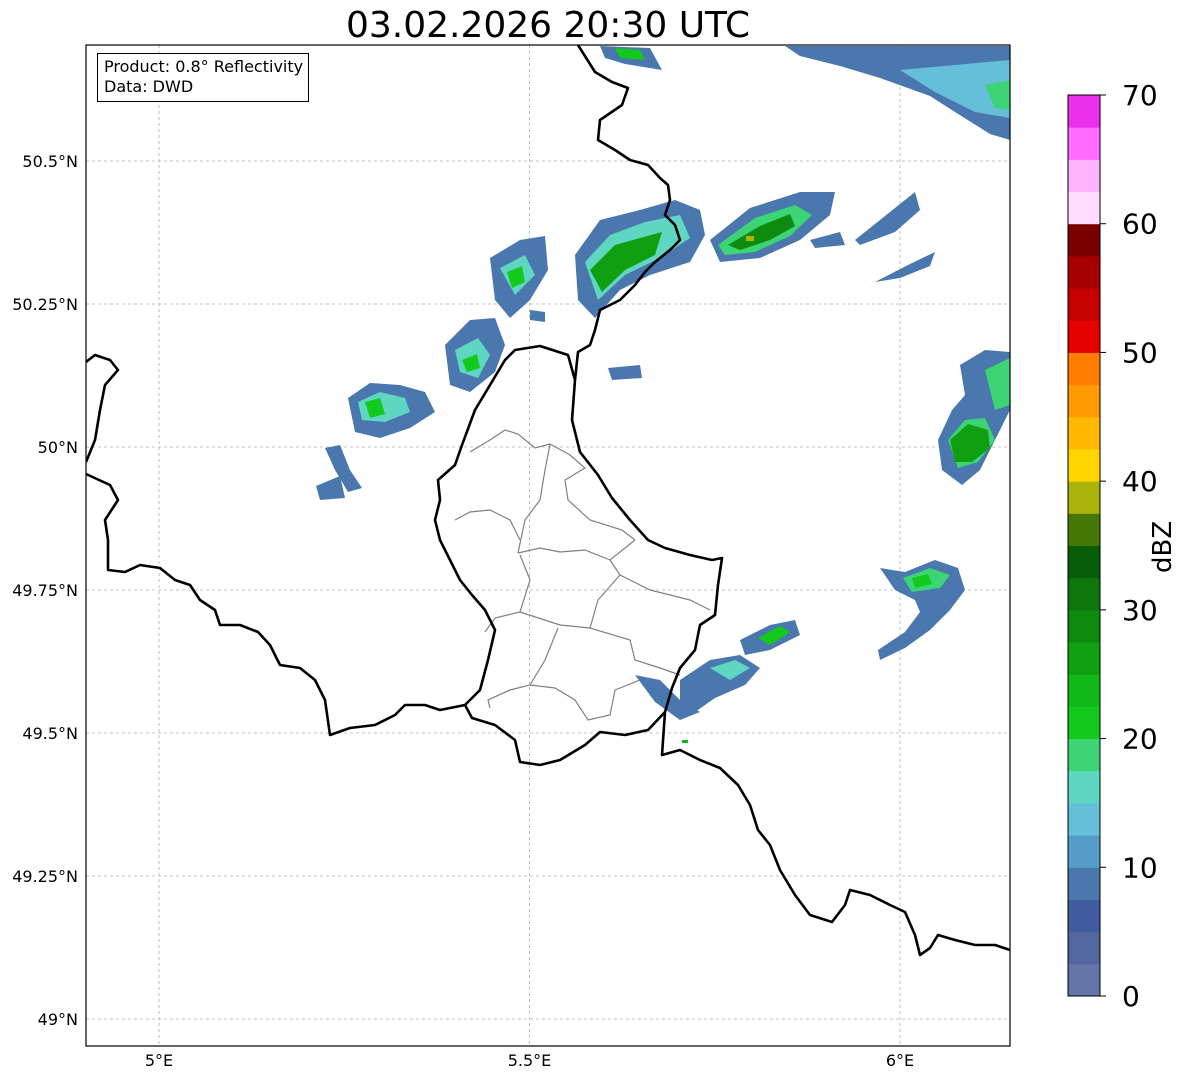 The image size is (1202, 1081). I want to click on lat-tick-label: 50°N, so click(58, 447).